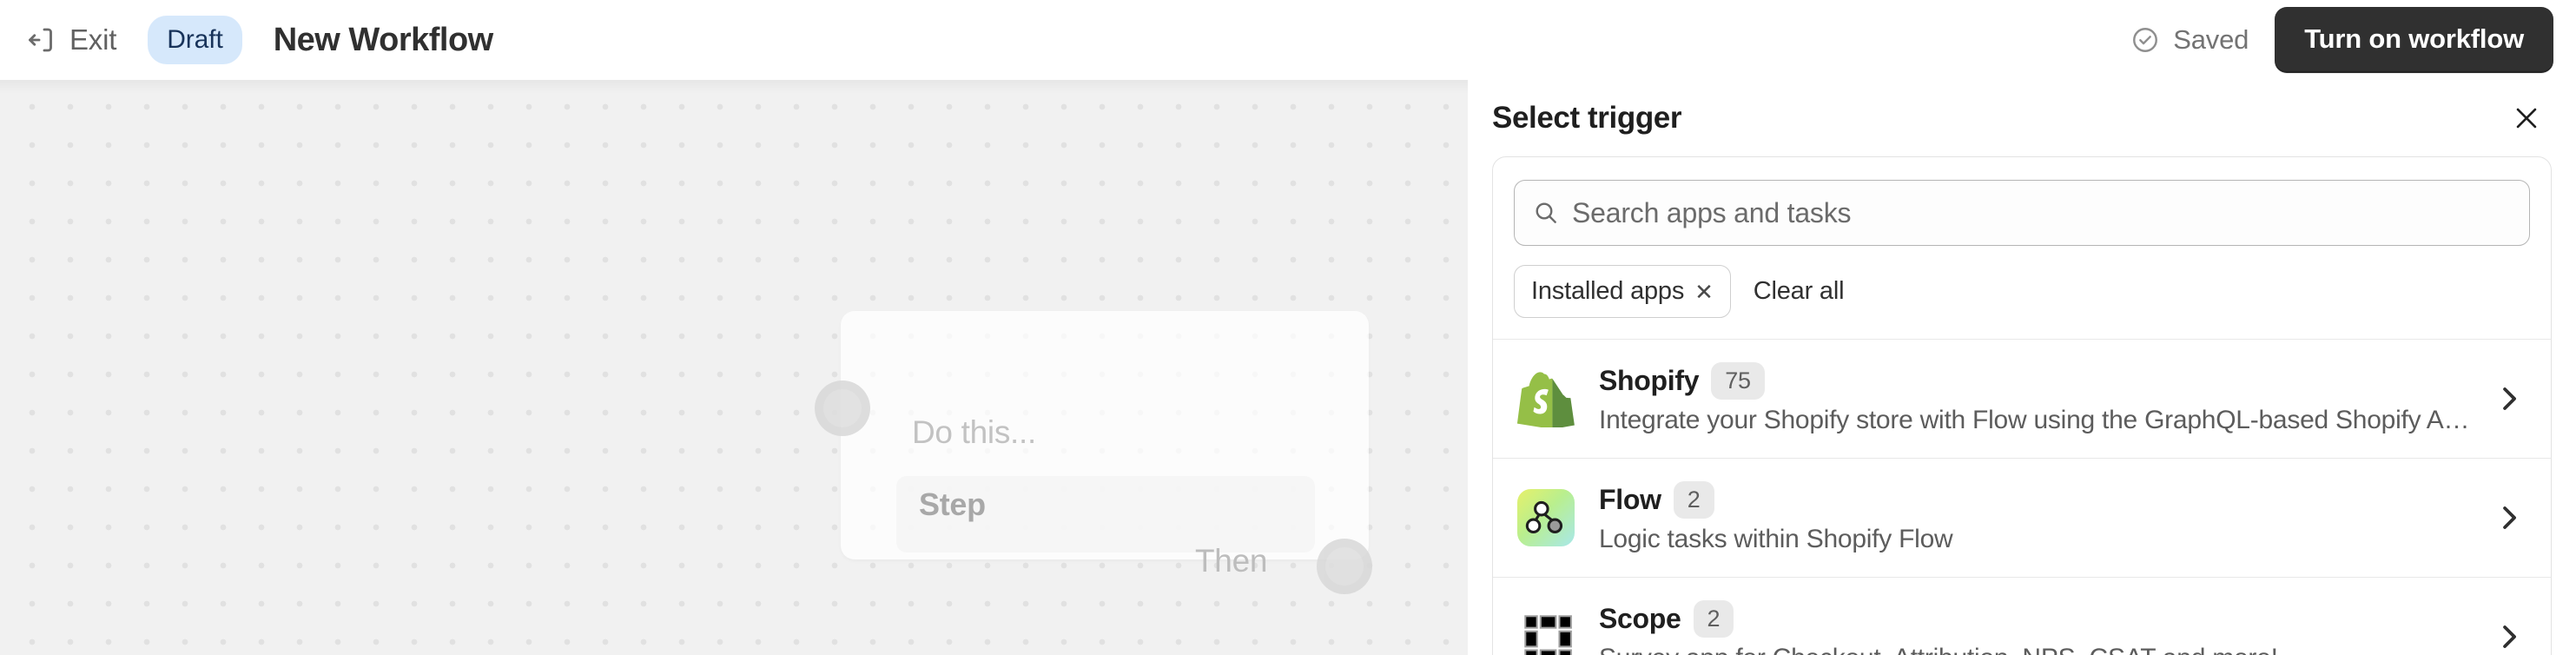 The width and height of the screenshot is (2576, 655). What do you see at coordinates (2035, 381) in the screenshot?
I see `app-name-line: Shopify 75` at bounding box center [2035, 381].